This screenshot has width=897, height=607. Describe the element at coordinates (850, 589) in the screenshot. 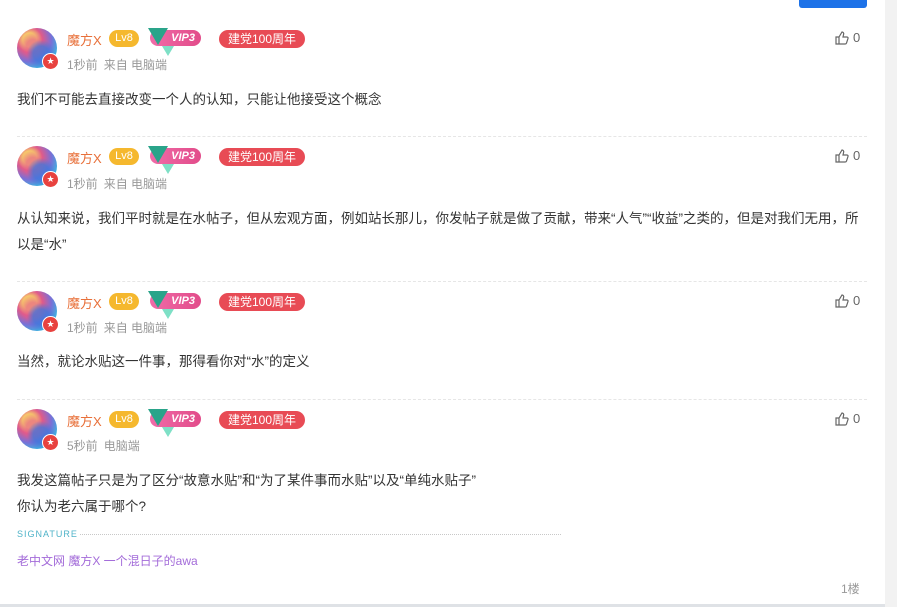

I see `floor-number: 1楼` at that location.